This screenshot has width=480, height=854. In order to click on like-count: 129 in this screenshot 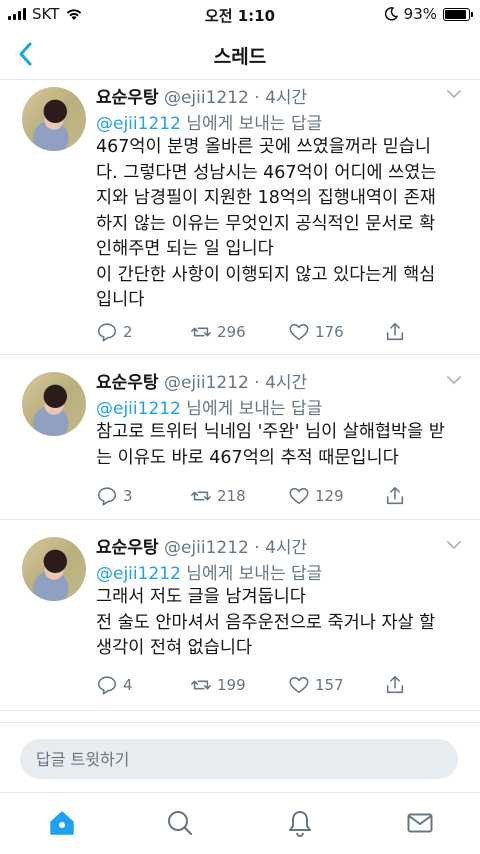, I will do `click(329, 496)`.